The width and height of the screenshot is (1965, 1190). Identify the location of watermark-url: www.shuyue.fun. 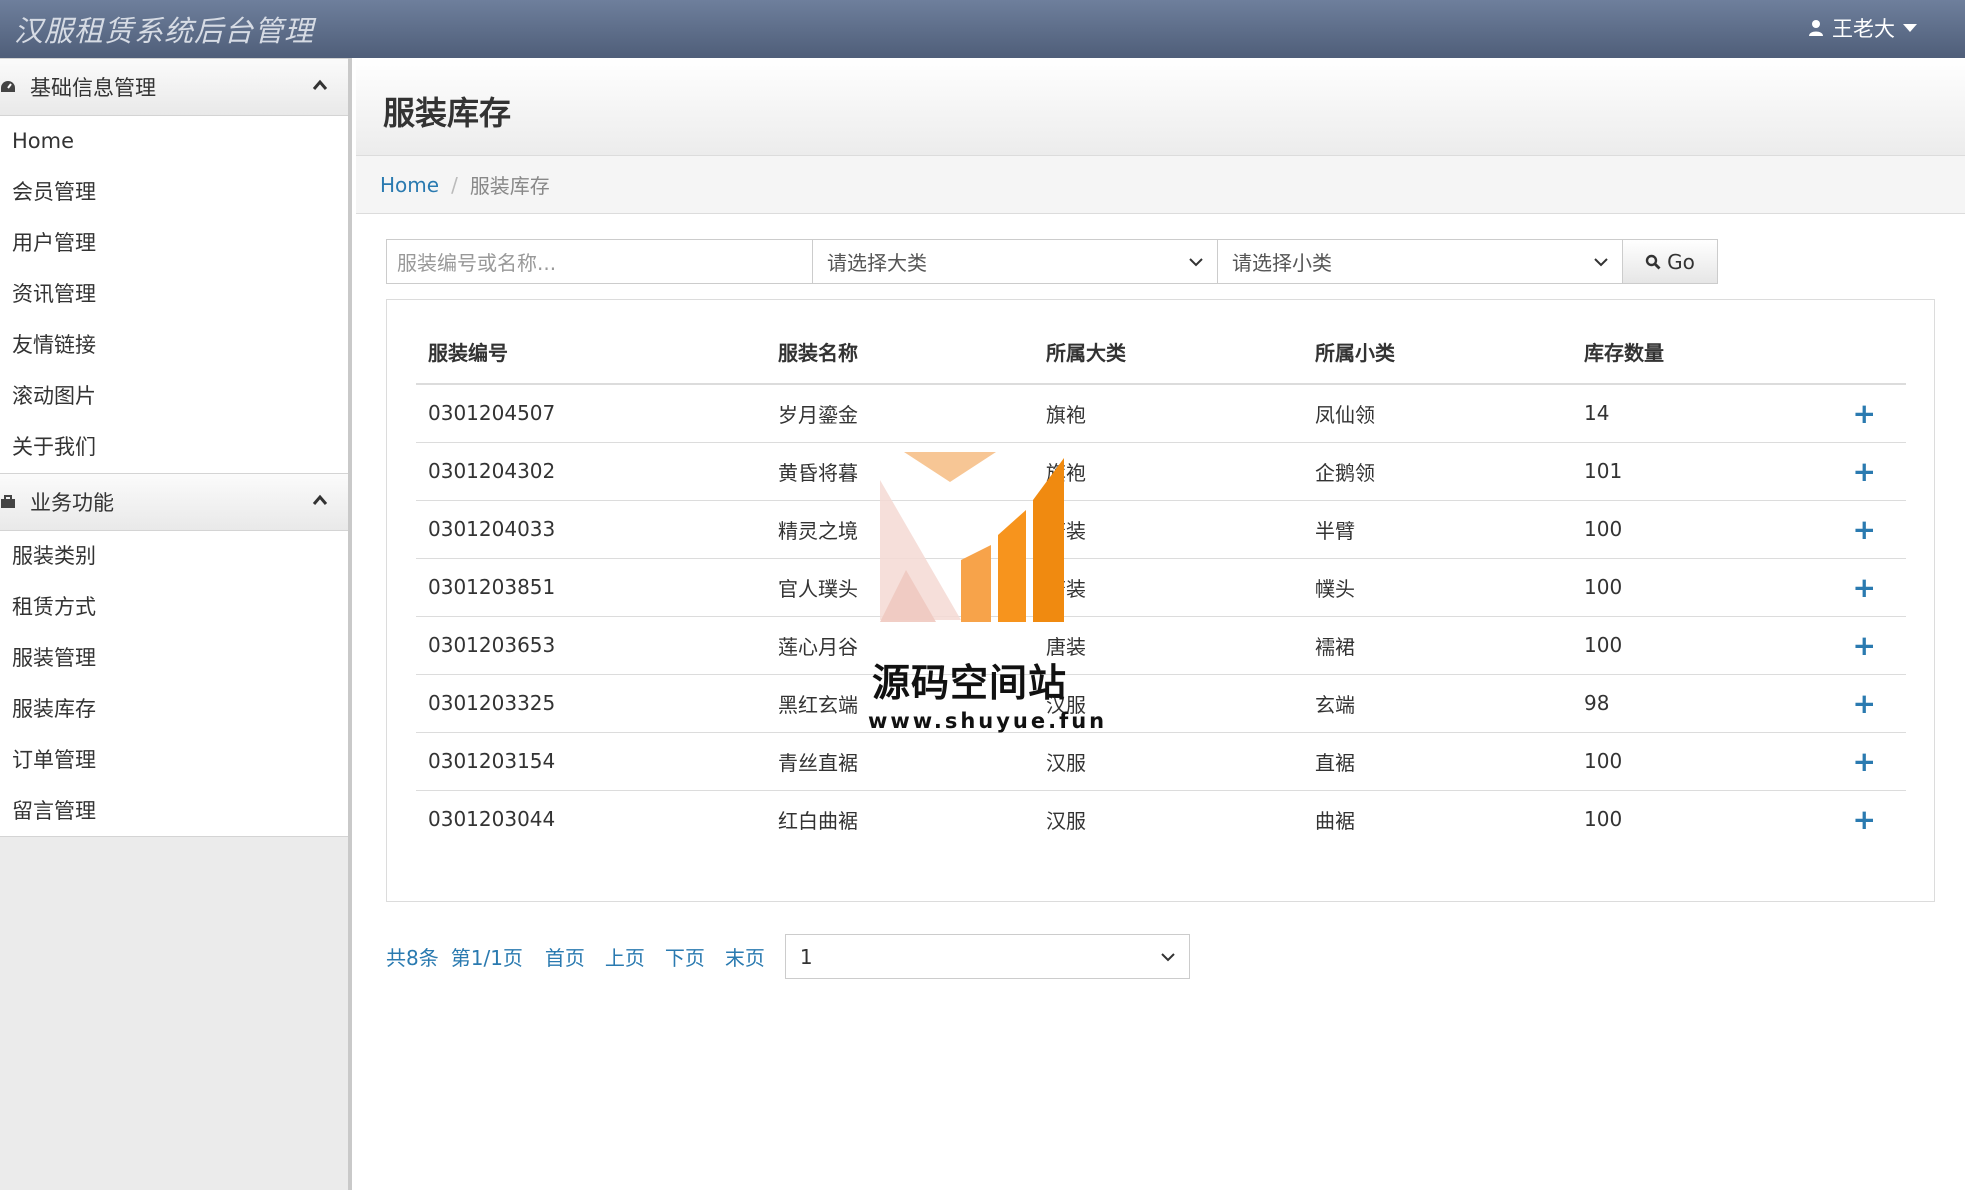
(988, 721).